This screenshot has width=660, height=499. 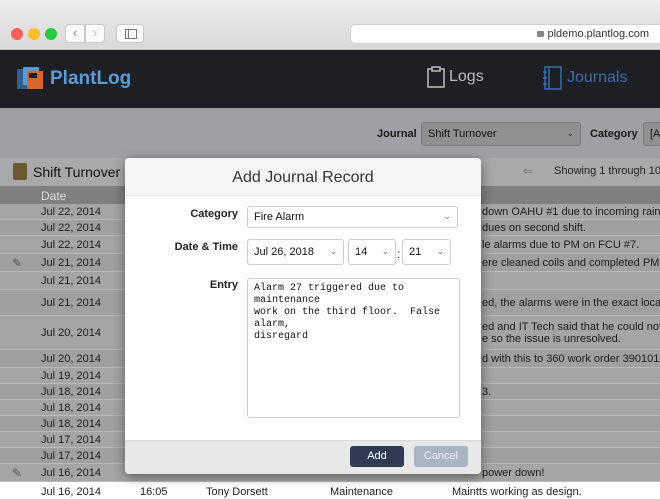 What do you see at coordinates (513, 473) in the screenshot?
I see `row-note: power down!` at bounding box center [513, 473].